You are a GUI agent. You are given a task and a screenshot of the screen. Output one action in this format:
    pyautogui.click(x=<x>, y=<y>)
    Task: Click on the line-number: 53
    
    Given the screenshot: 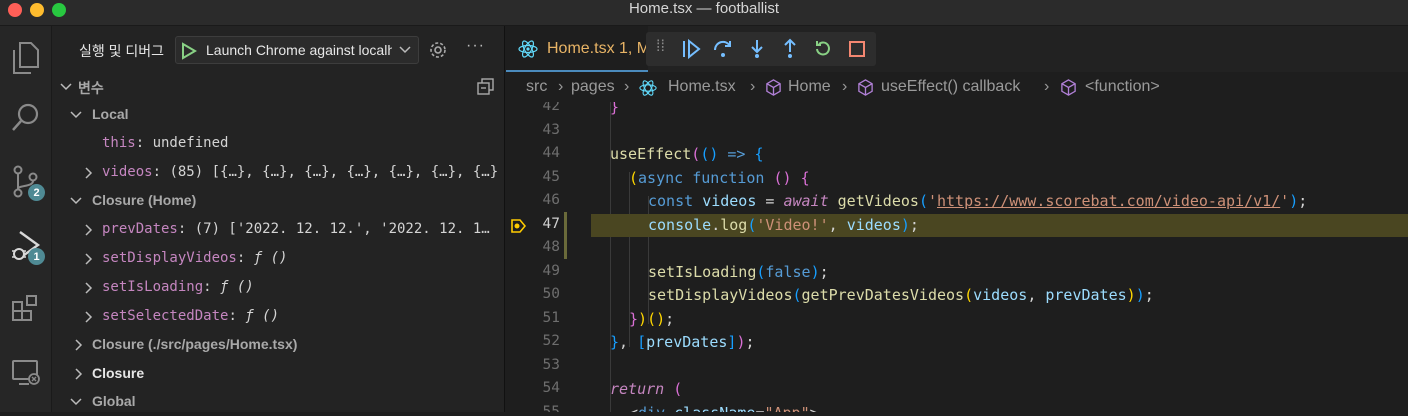 What is the action you would take?
    pyautogui.click(x=551, y=364)
    